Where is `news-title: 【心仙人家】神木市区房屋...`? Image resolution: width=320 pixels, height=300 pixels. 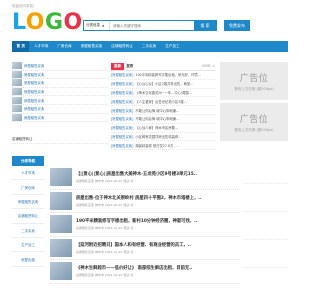
news-title: 【心仙人家】神木市区房屋... is located at coordinates (175, 127).